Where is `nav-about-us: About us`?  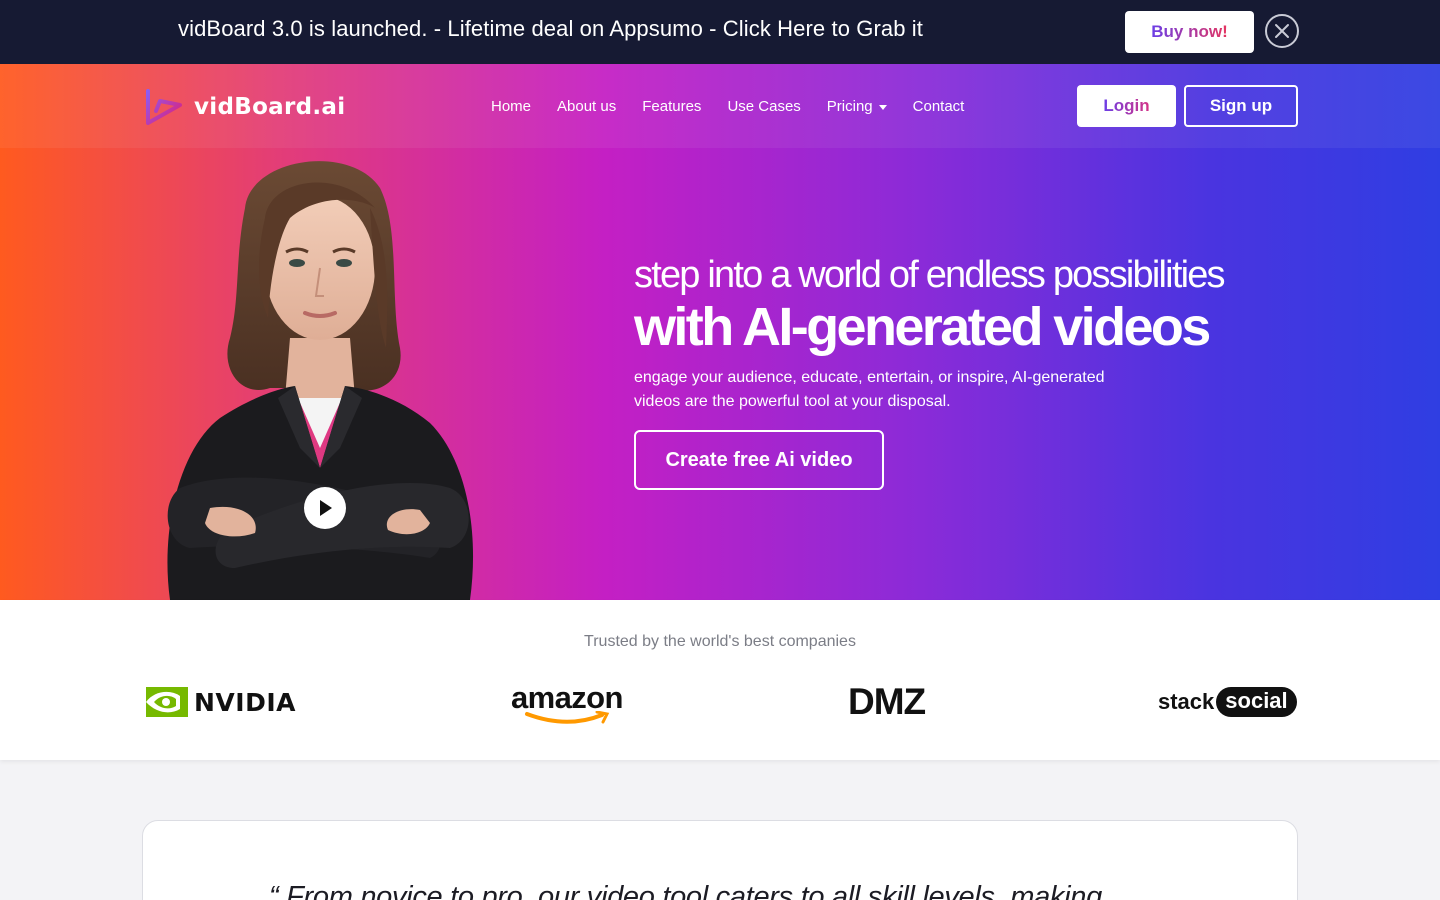 nav-about-us: About us is located at coordinates (586, 106).